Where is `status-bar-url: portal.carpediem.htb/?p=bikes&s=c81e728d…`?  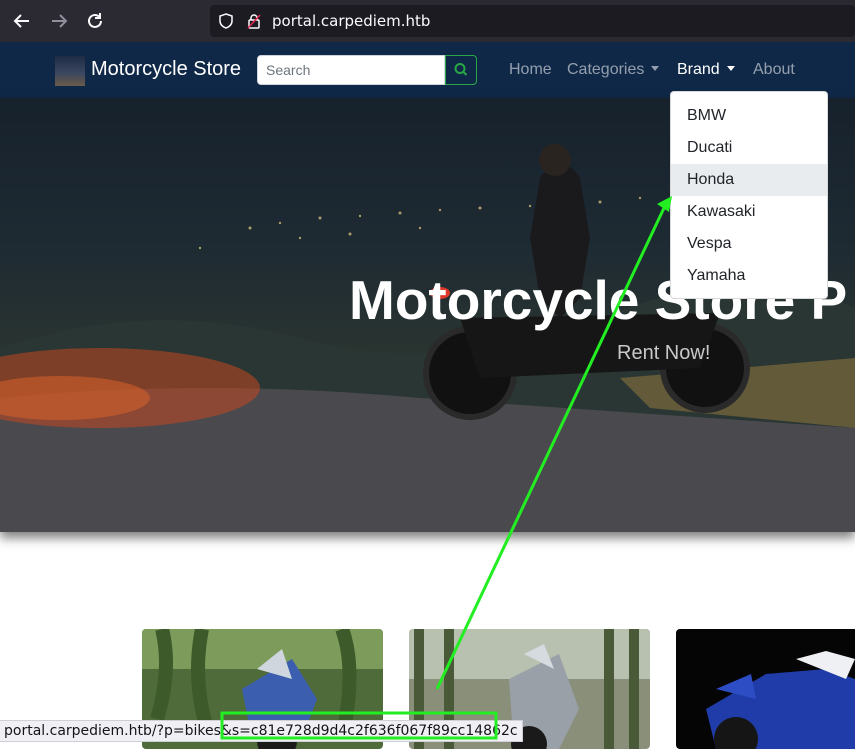
status-bar-url: portal.carpediem.htb/?p=bikes&s=c81e728d… is located at coordinates (261, 731).